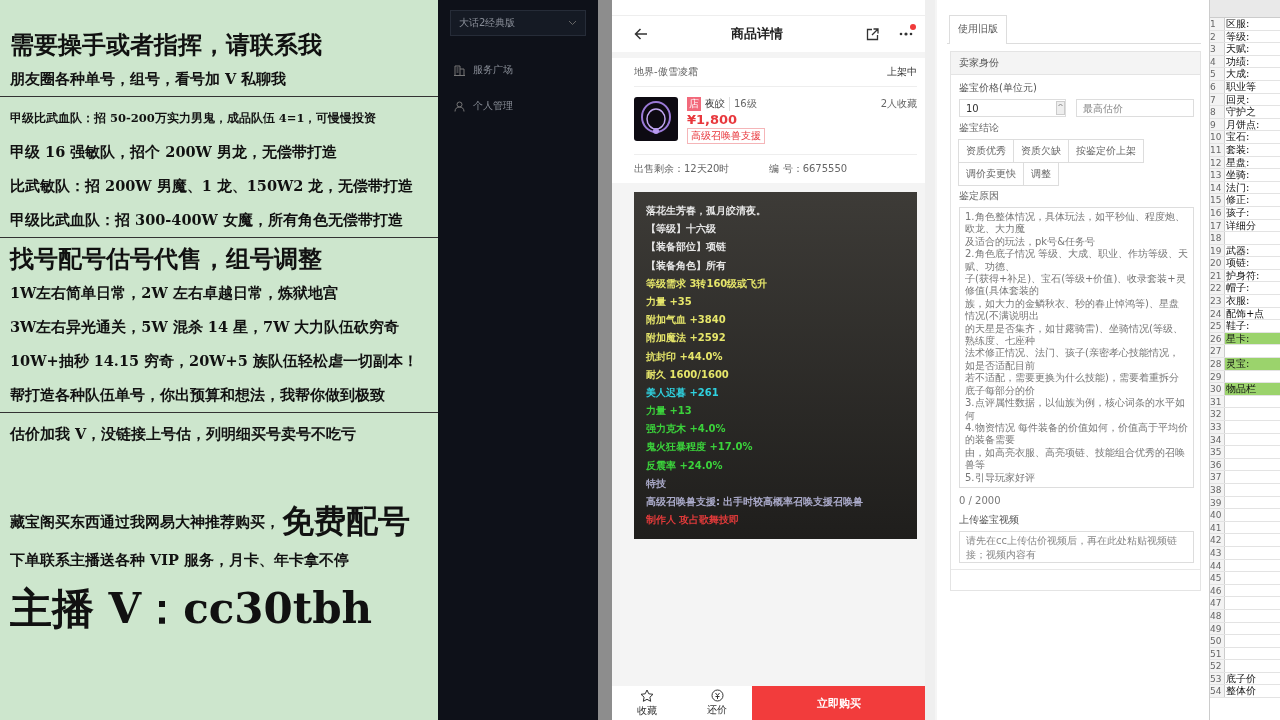 Image resolution: width=1280 pixels, height=720 pixels. What do you see at coordinates (1237, 61) in the screenshot?
I see `table-cell: 功绩:` at bounding box center [1237, 61].